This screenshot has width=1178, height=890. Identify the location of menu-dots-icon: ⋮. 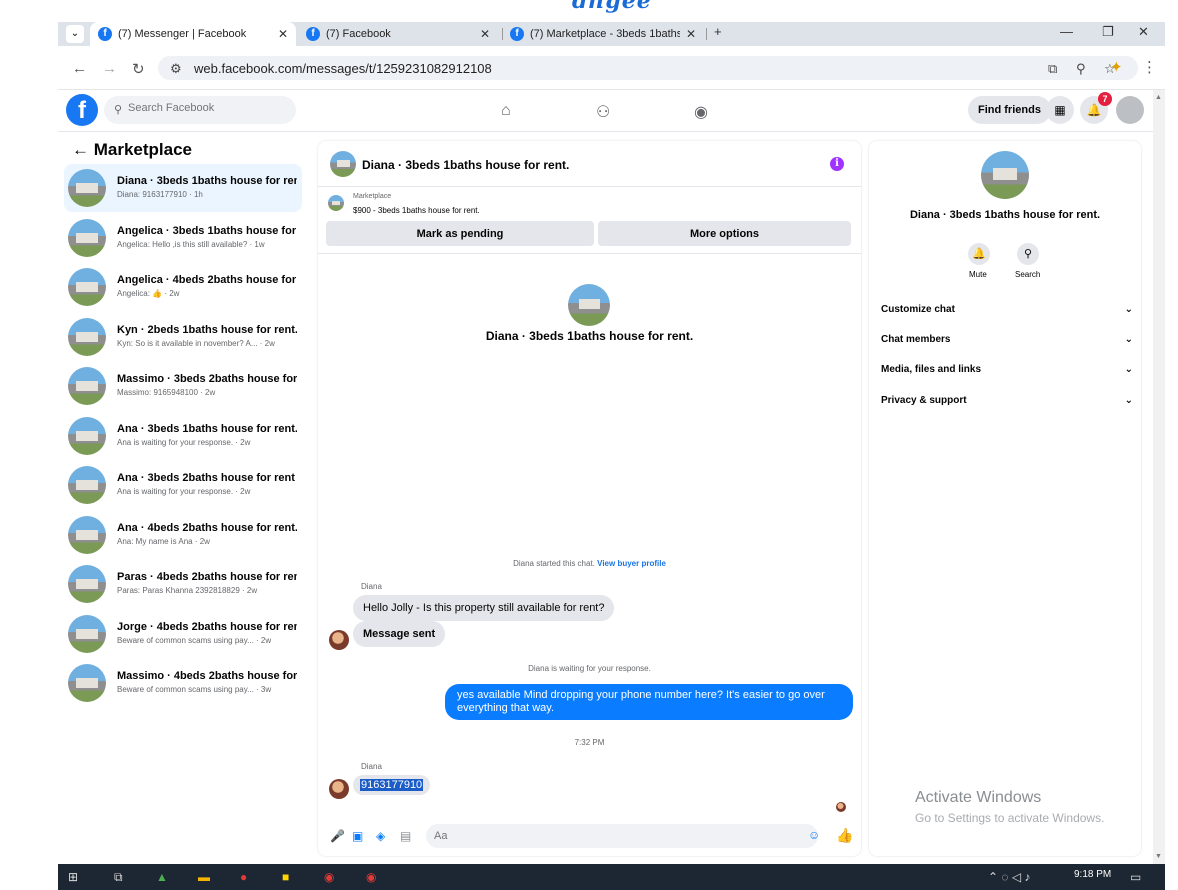
(1149, 67).